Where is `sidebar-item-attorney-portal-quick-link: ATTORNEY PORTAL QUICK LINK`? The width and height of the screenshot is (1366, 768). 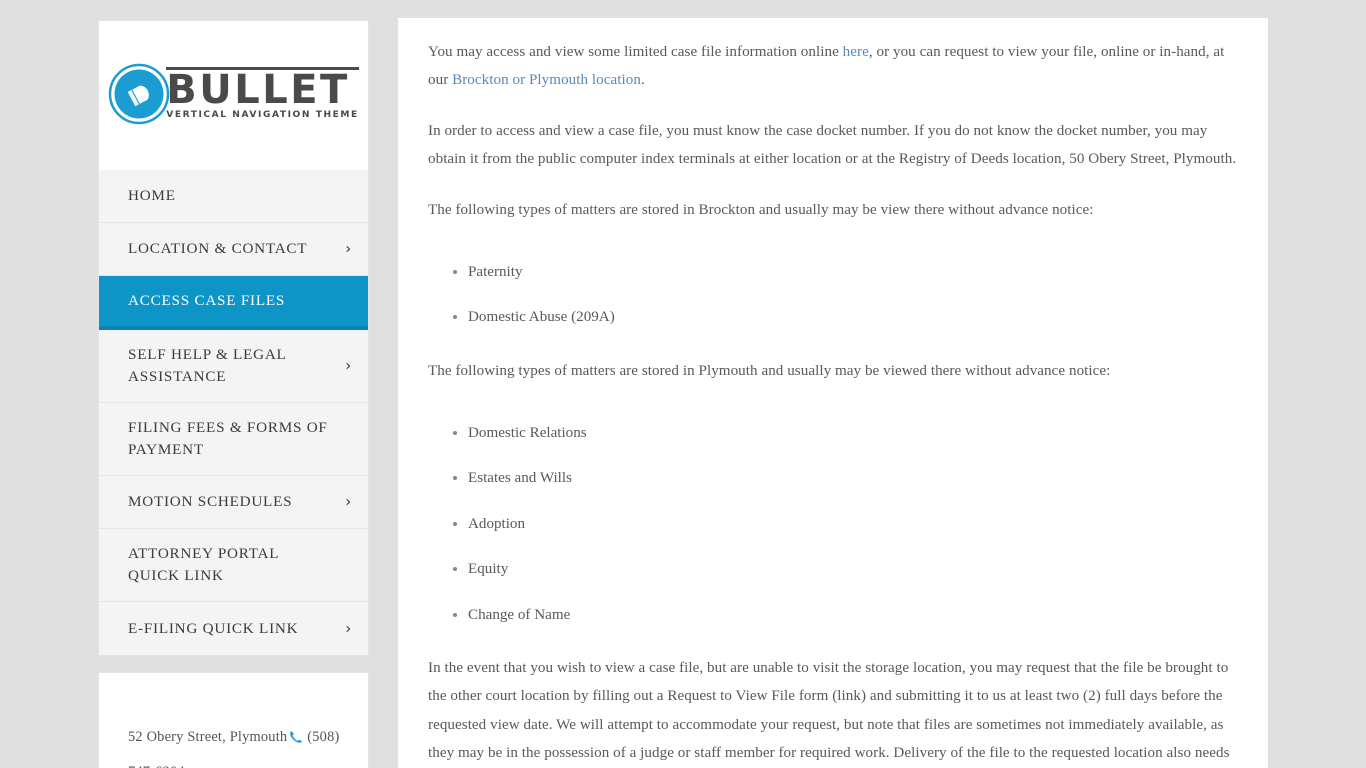 sidebar-item-attorney-portal-quick-link: ATTORNEY PORTAL QUICK LINK is located at coordinates (233, 566).